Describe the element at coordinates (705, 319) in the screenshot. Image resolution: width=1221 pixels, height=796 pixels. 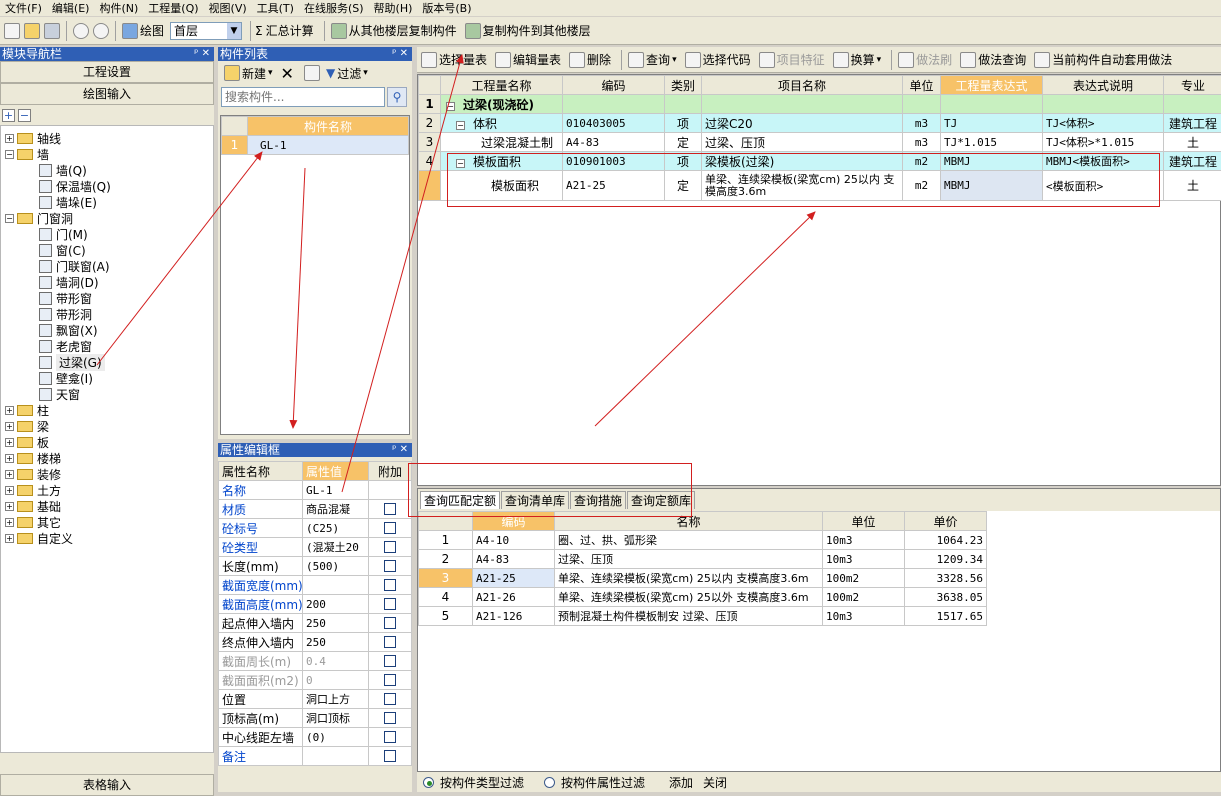
I see `annotation-arrow-to-quantity-rows` at that location.